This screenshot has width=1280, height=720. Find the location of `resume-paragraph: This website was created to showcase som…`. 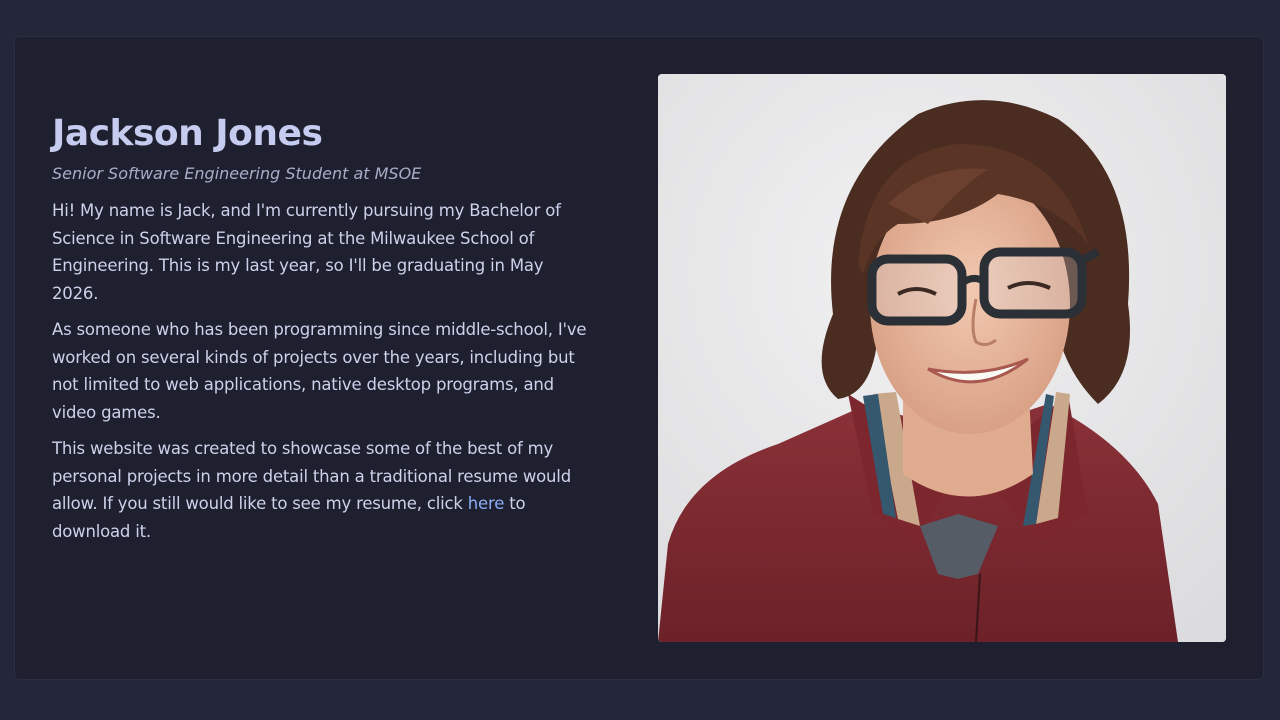

resume-paragraph: This website was created to showcase som… is located at coordinates (322, 490).